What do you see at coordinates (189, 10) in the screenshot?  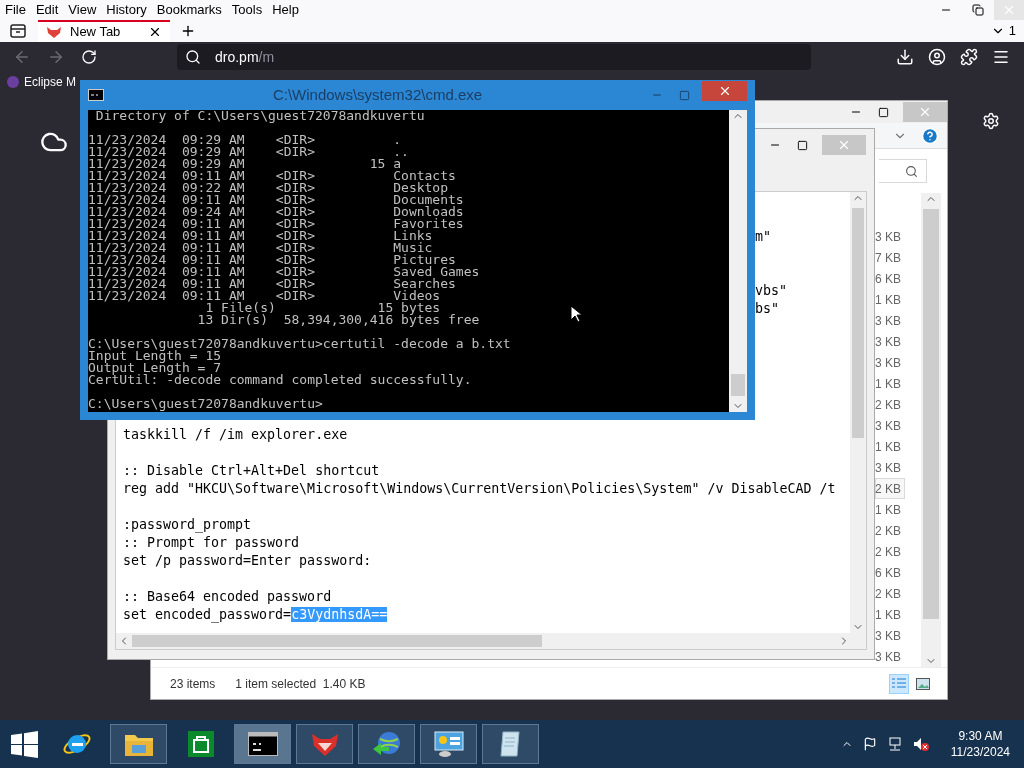 I see `menu-item: Bookmarks` at bounding box center [189, 10].